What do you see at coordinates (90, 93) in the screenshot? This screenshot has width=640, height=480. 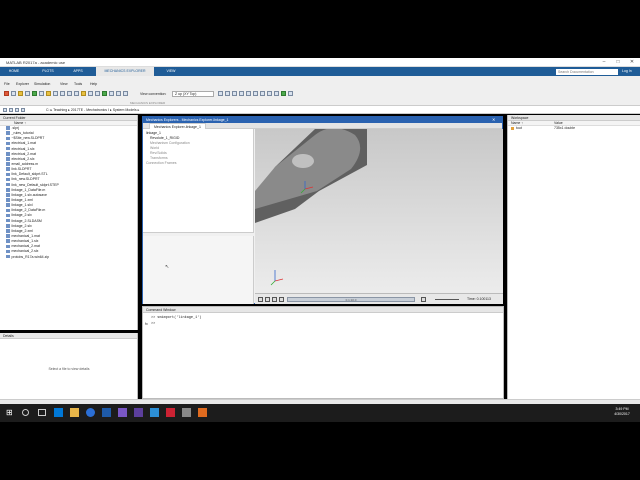 I see `frame-icon` at bounding box center [90, 93].